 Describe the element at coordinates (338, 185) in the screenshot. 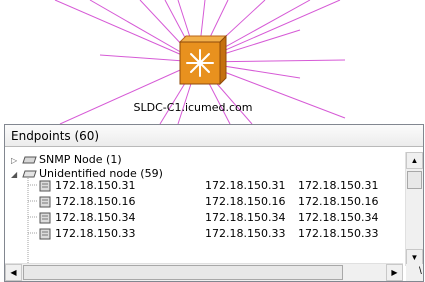

I see `endpoint-col3: 172.18.150.31` at that location.